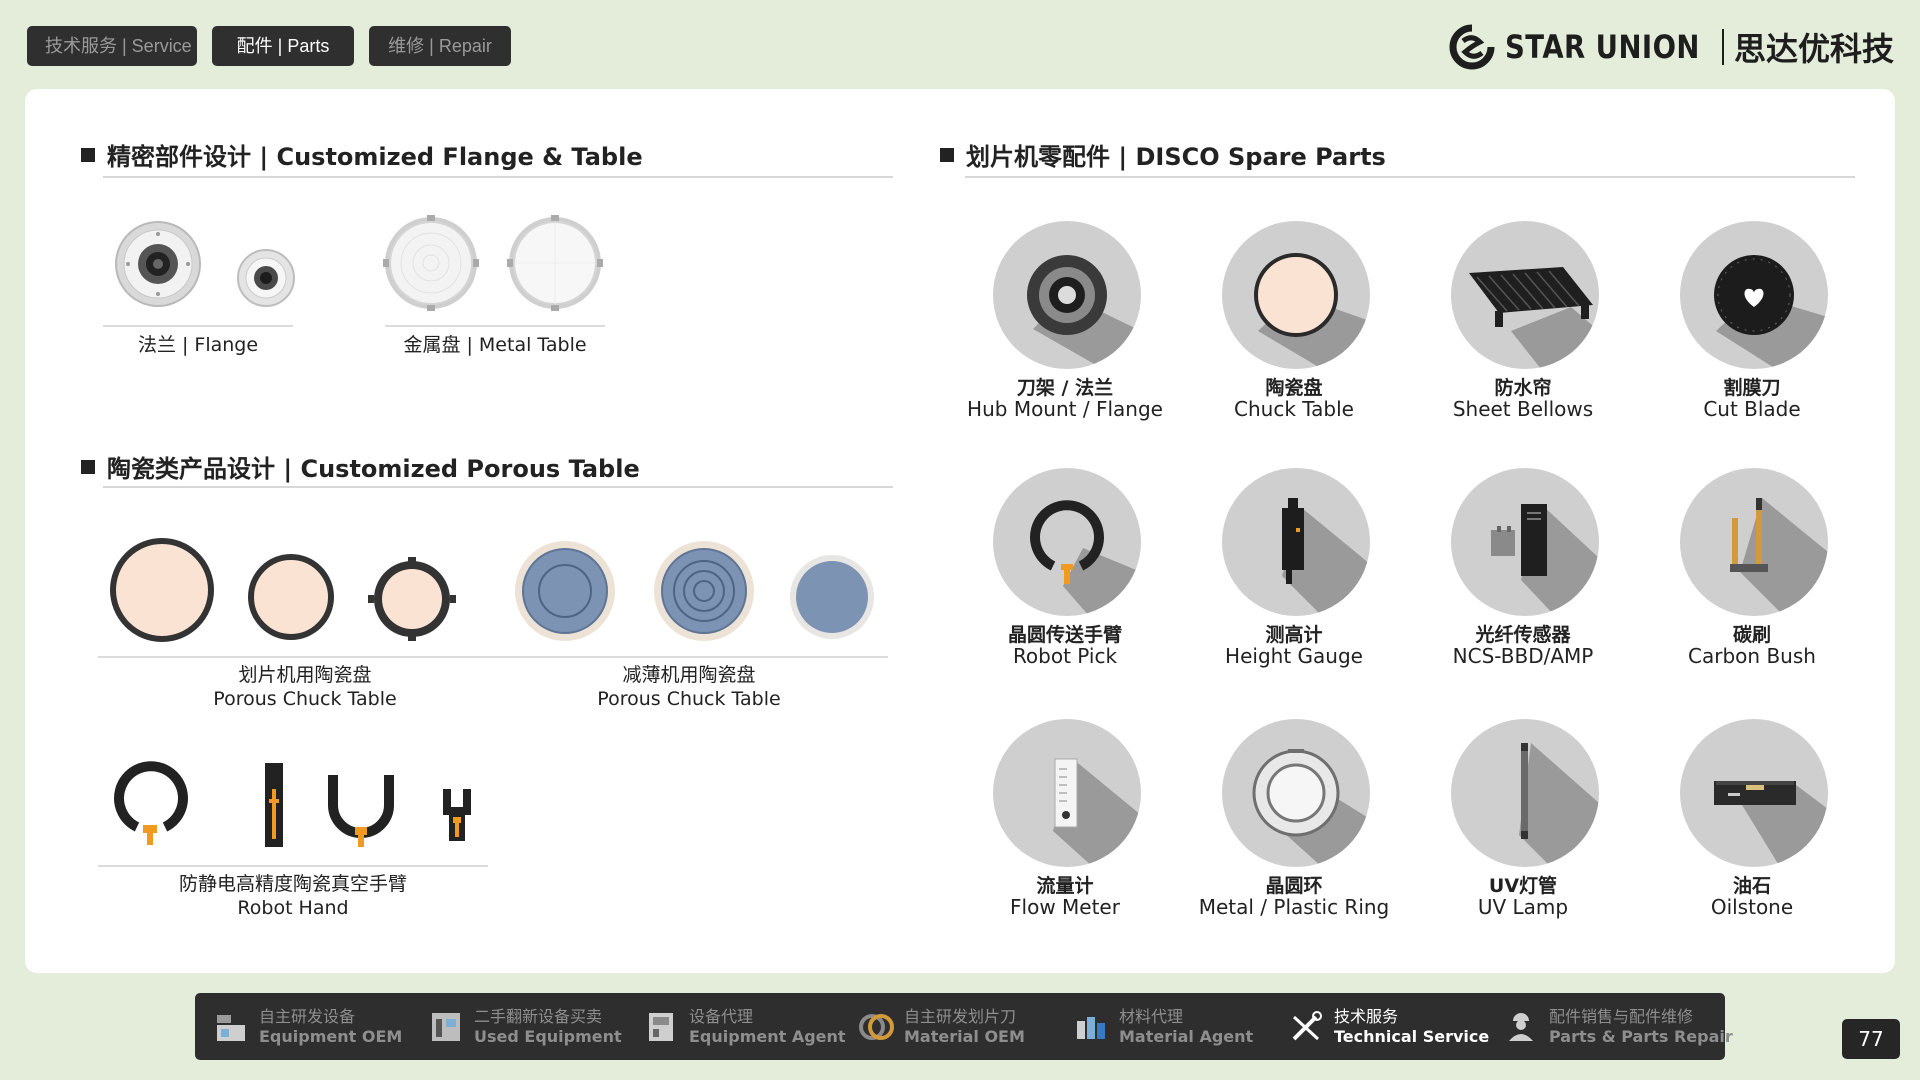  I want to click on porous-section-title-text: 陶瓷类产品设计 | Customized Porous Table, so click(373, 469).